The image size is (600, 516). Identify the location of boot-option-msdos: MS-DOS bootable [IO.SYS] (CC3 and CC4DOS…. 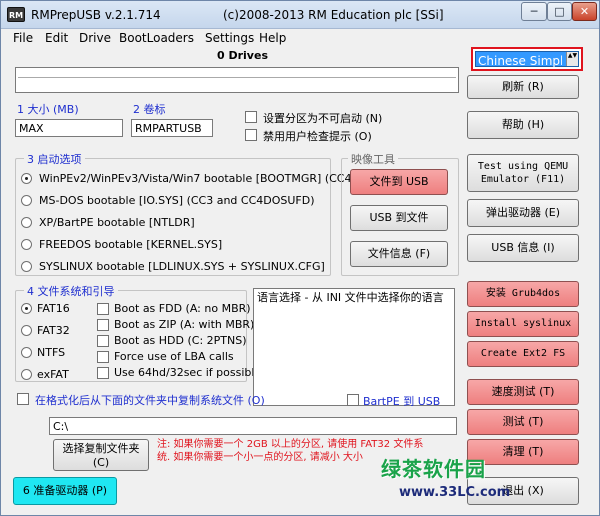
(177, 200).